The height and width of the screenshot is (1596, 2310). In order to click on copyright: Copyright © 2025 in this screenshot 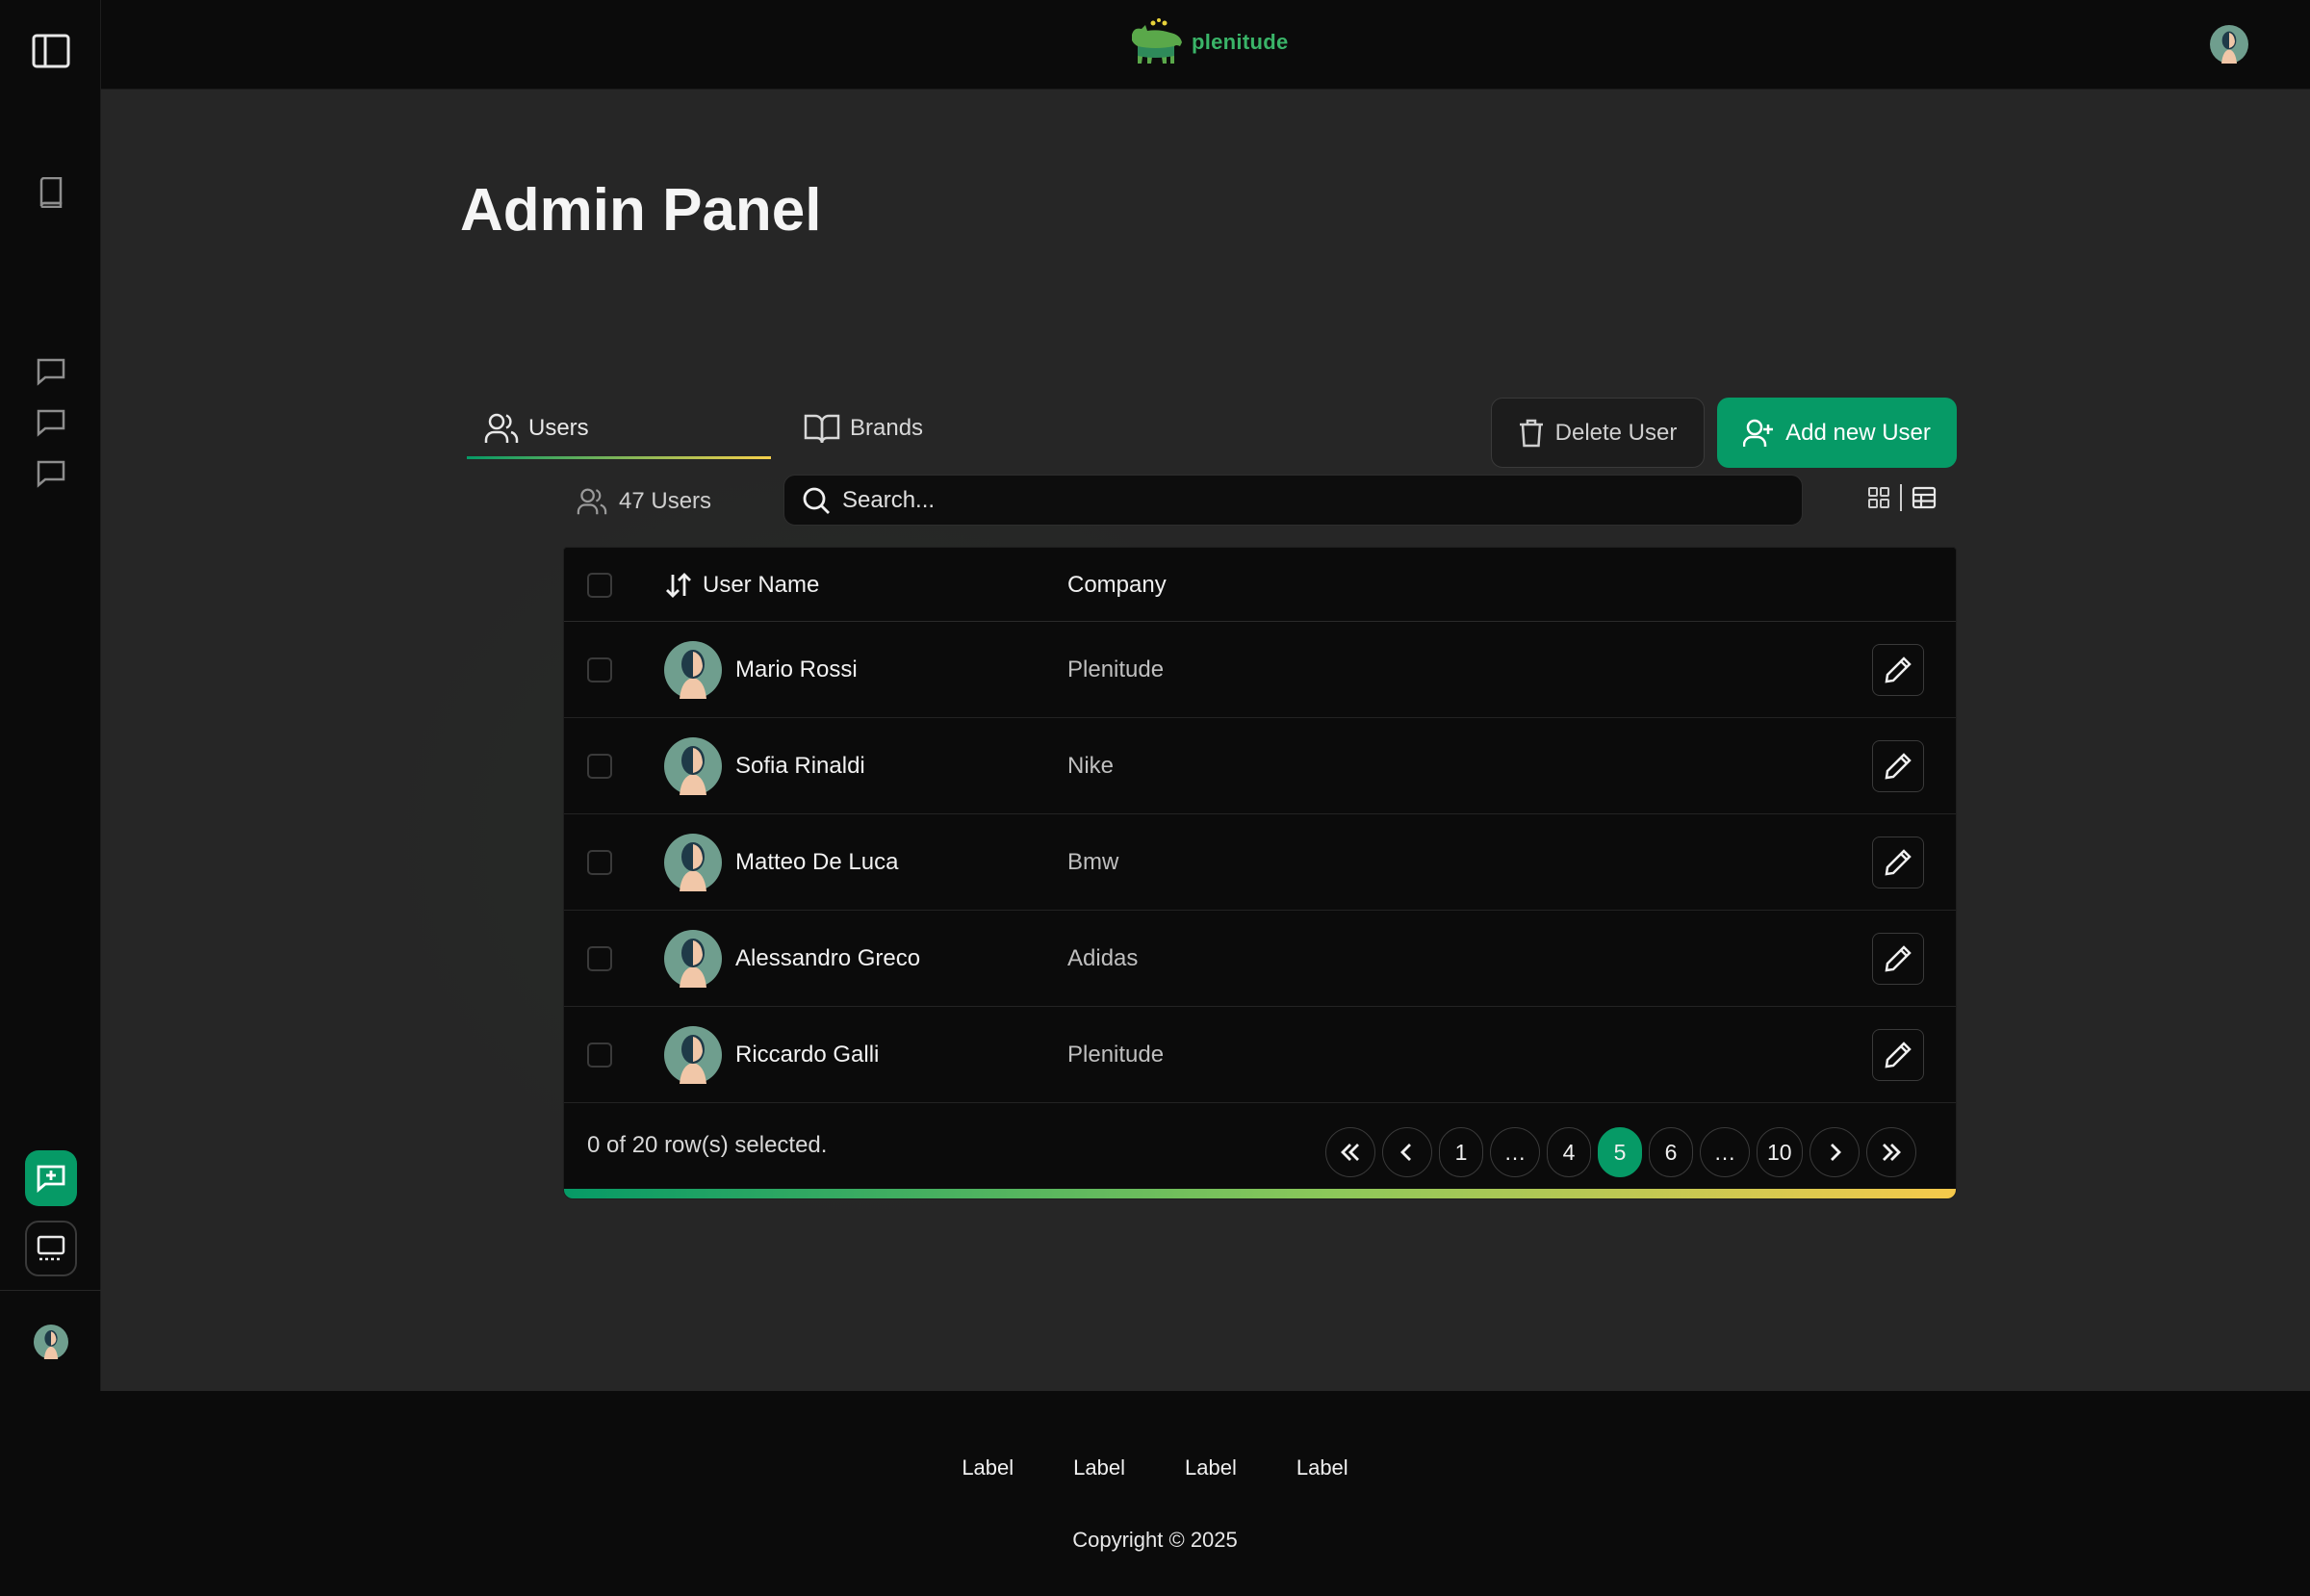, I will do `click(1155, 1540)`.